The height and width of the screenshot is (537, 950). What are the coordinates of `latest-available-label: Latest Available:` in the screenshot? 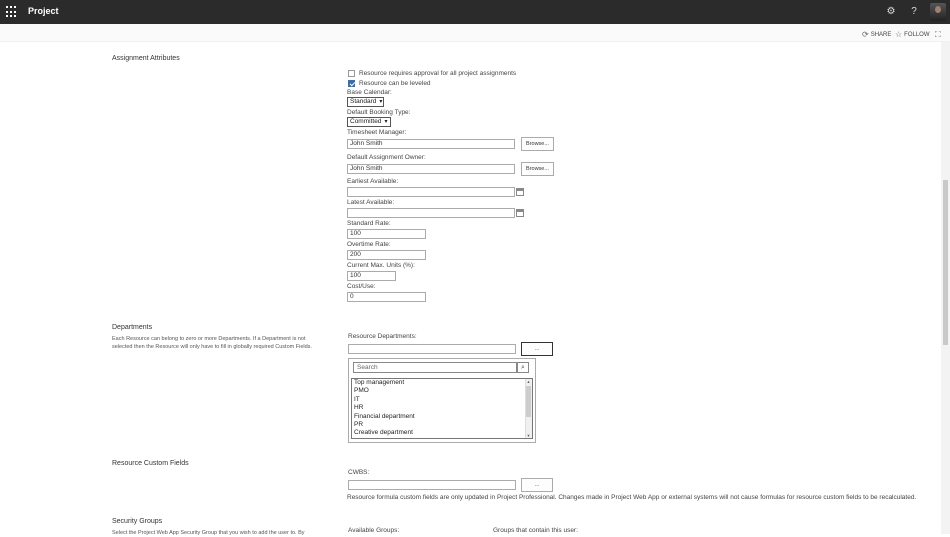 It's located at (371, 202).